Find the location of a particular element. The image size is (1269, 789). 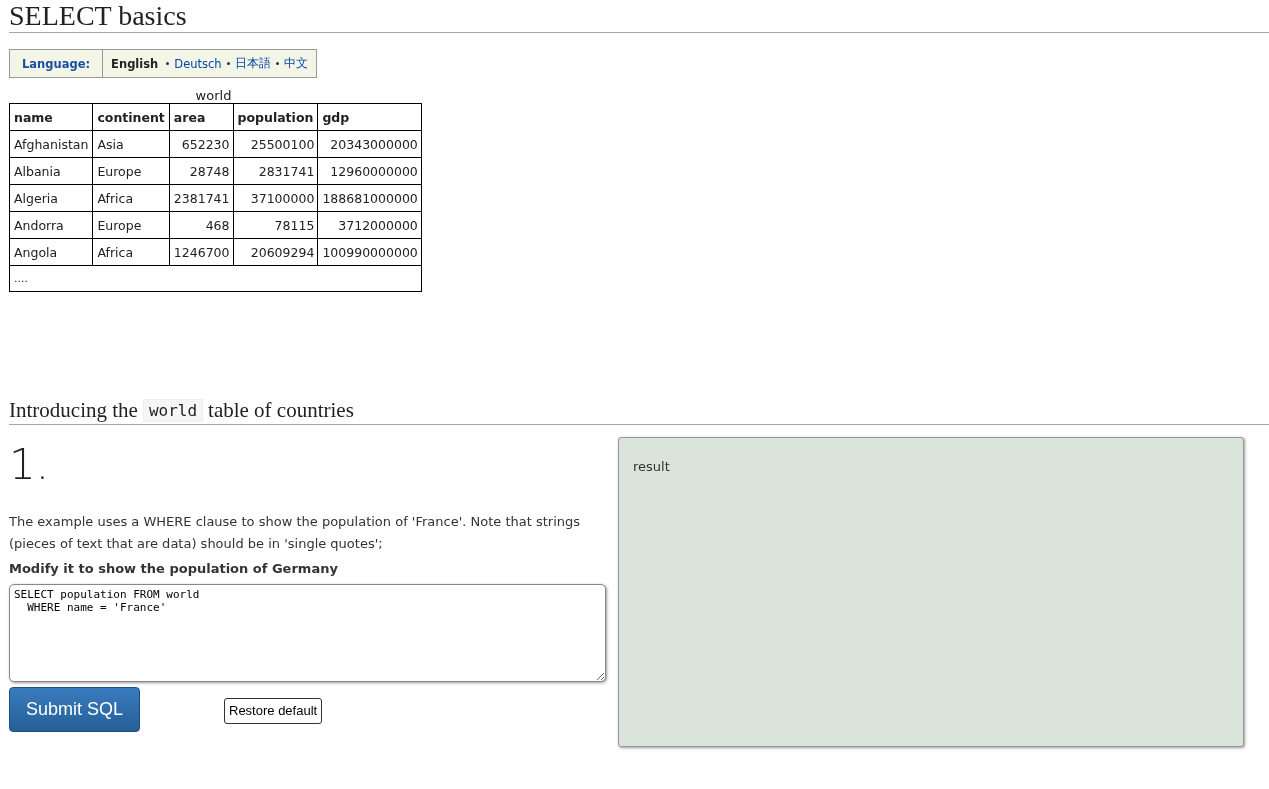

table-cell: 28748 is located at coordinates (201, 171).